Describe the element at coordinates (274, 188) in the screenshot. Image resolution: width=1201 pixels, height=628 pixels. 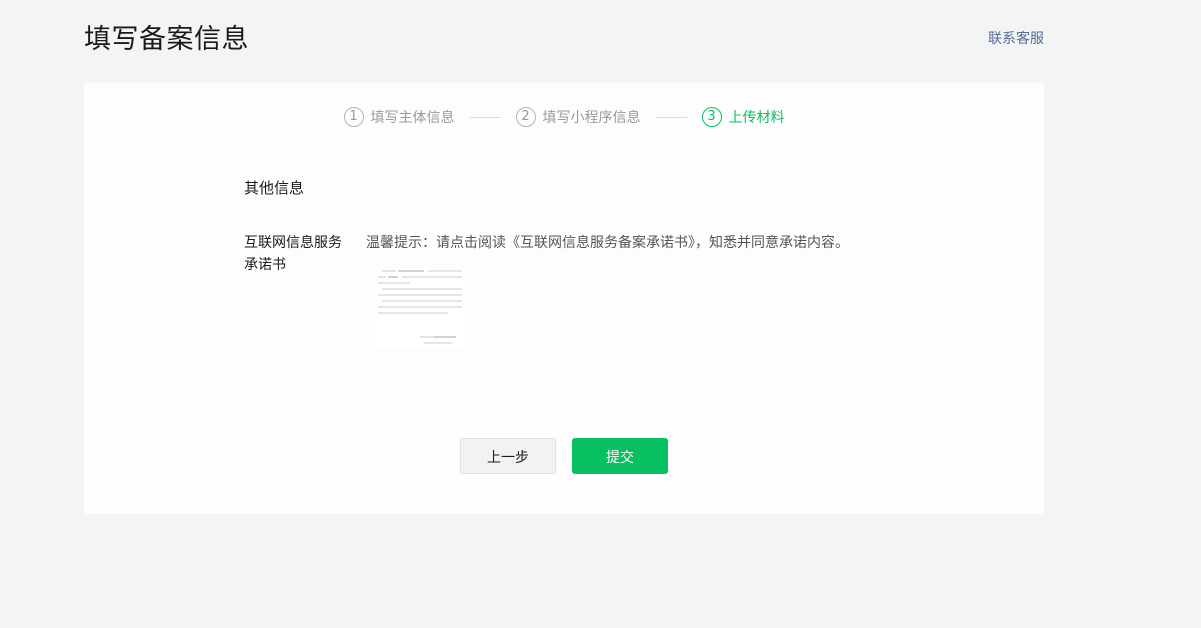
I see `section-title: 其他信息` at that location.